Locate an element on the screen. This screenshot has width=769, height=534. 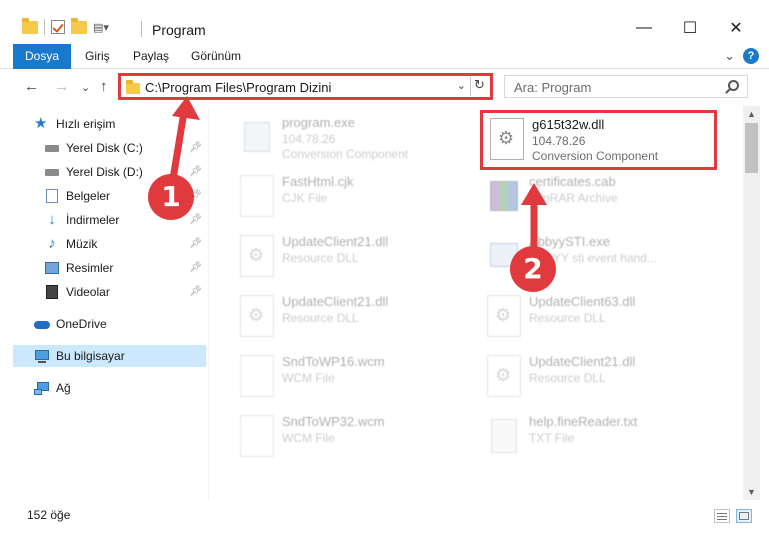
file-item: FastHtml.cjk CJK File is located at coordinates (350, 197).